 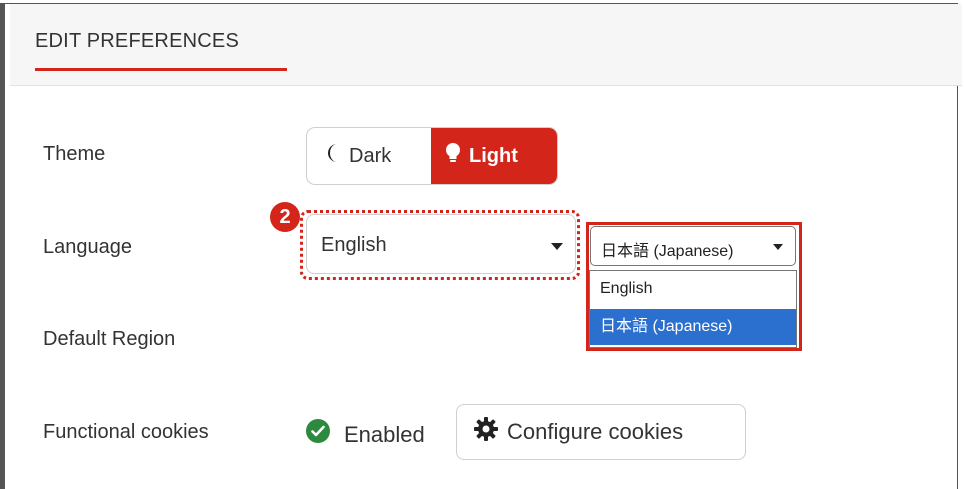 I want to click on theme-light-label: Light, so click(x=493, y=155).